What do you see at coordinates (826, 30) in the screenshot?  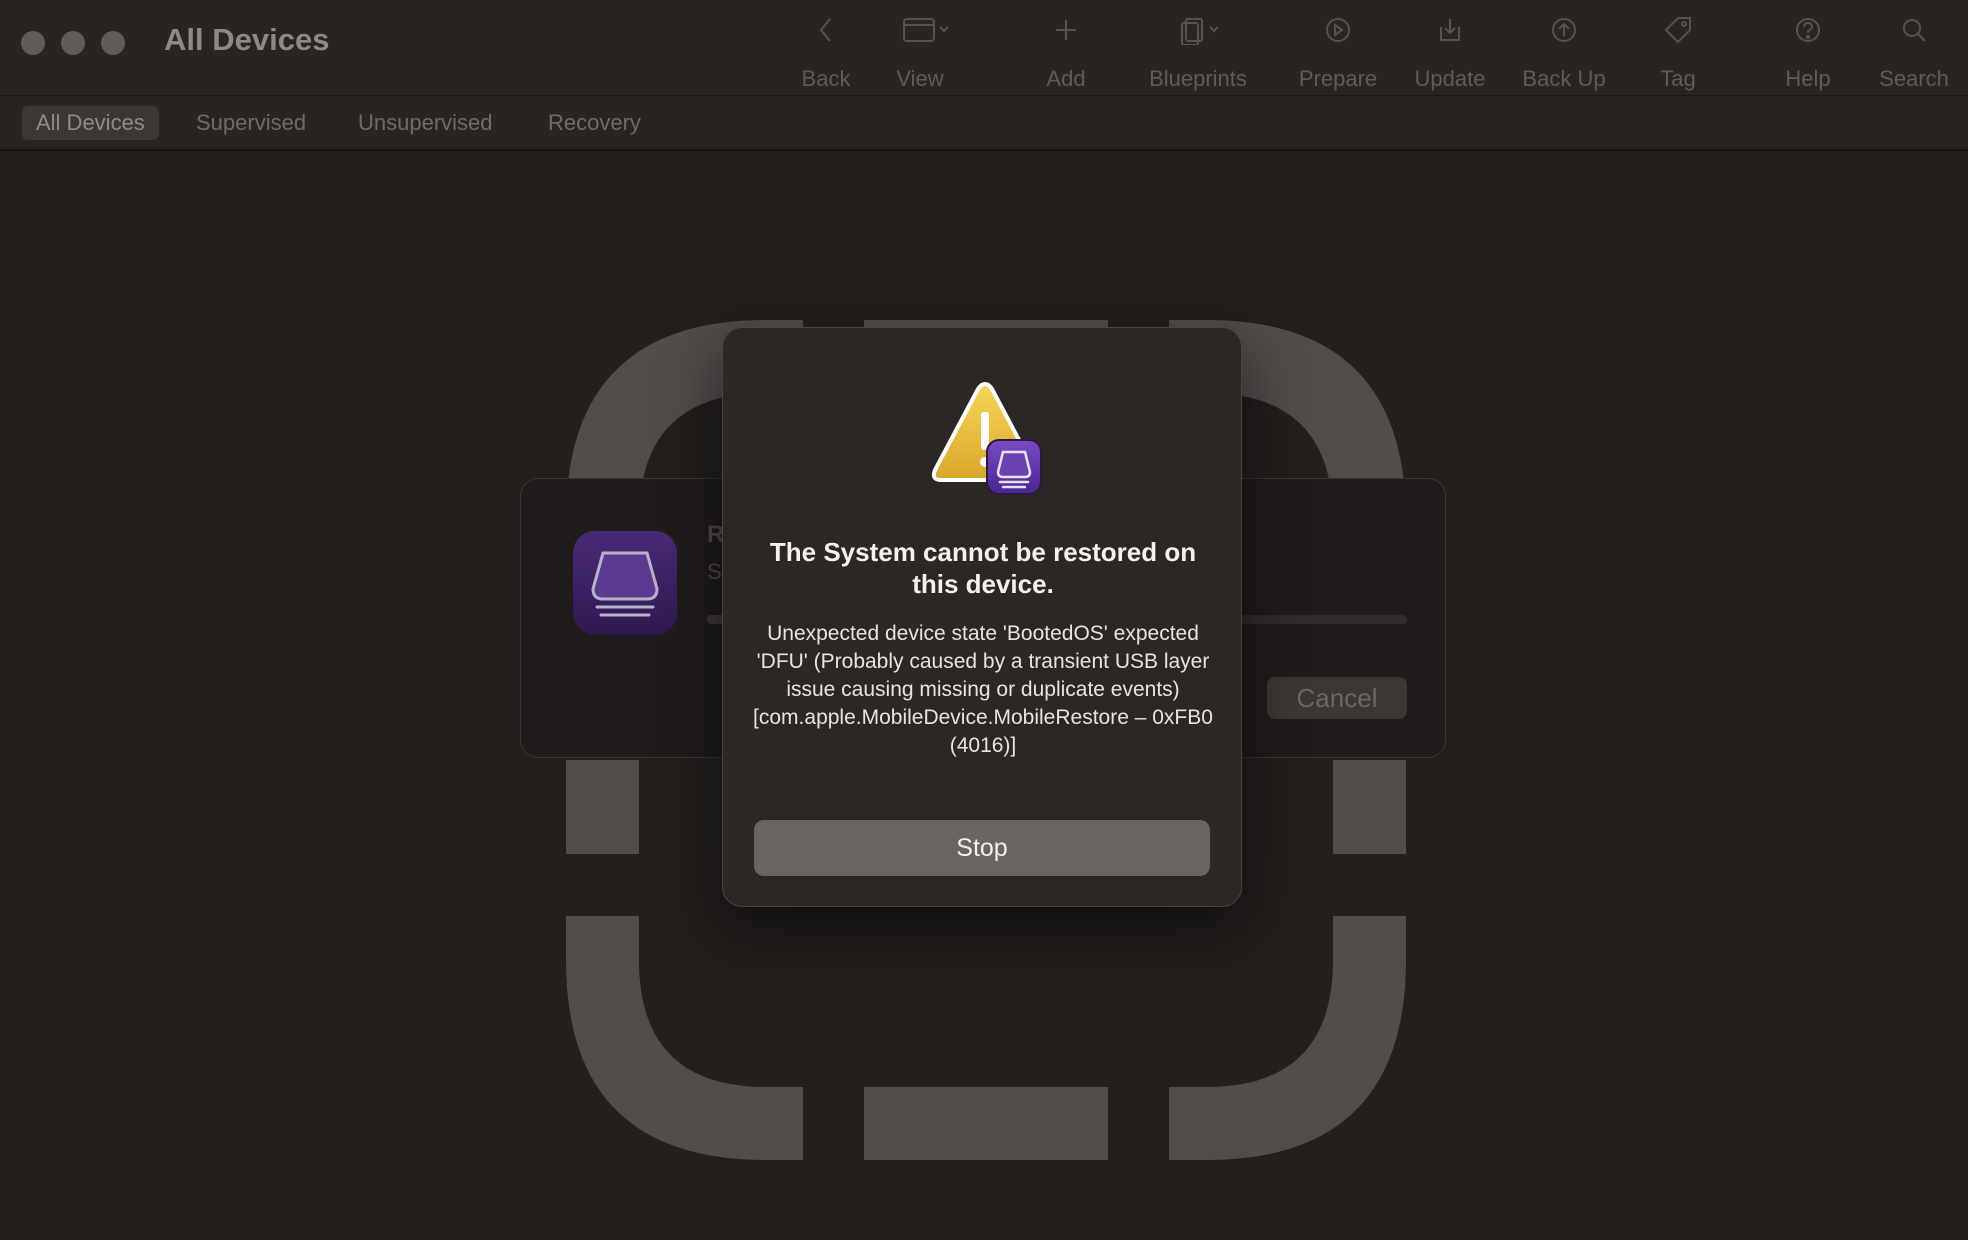 I see `chevron-left-icon` at bounding box center [826, 30].